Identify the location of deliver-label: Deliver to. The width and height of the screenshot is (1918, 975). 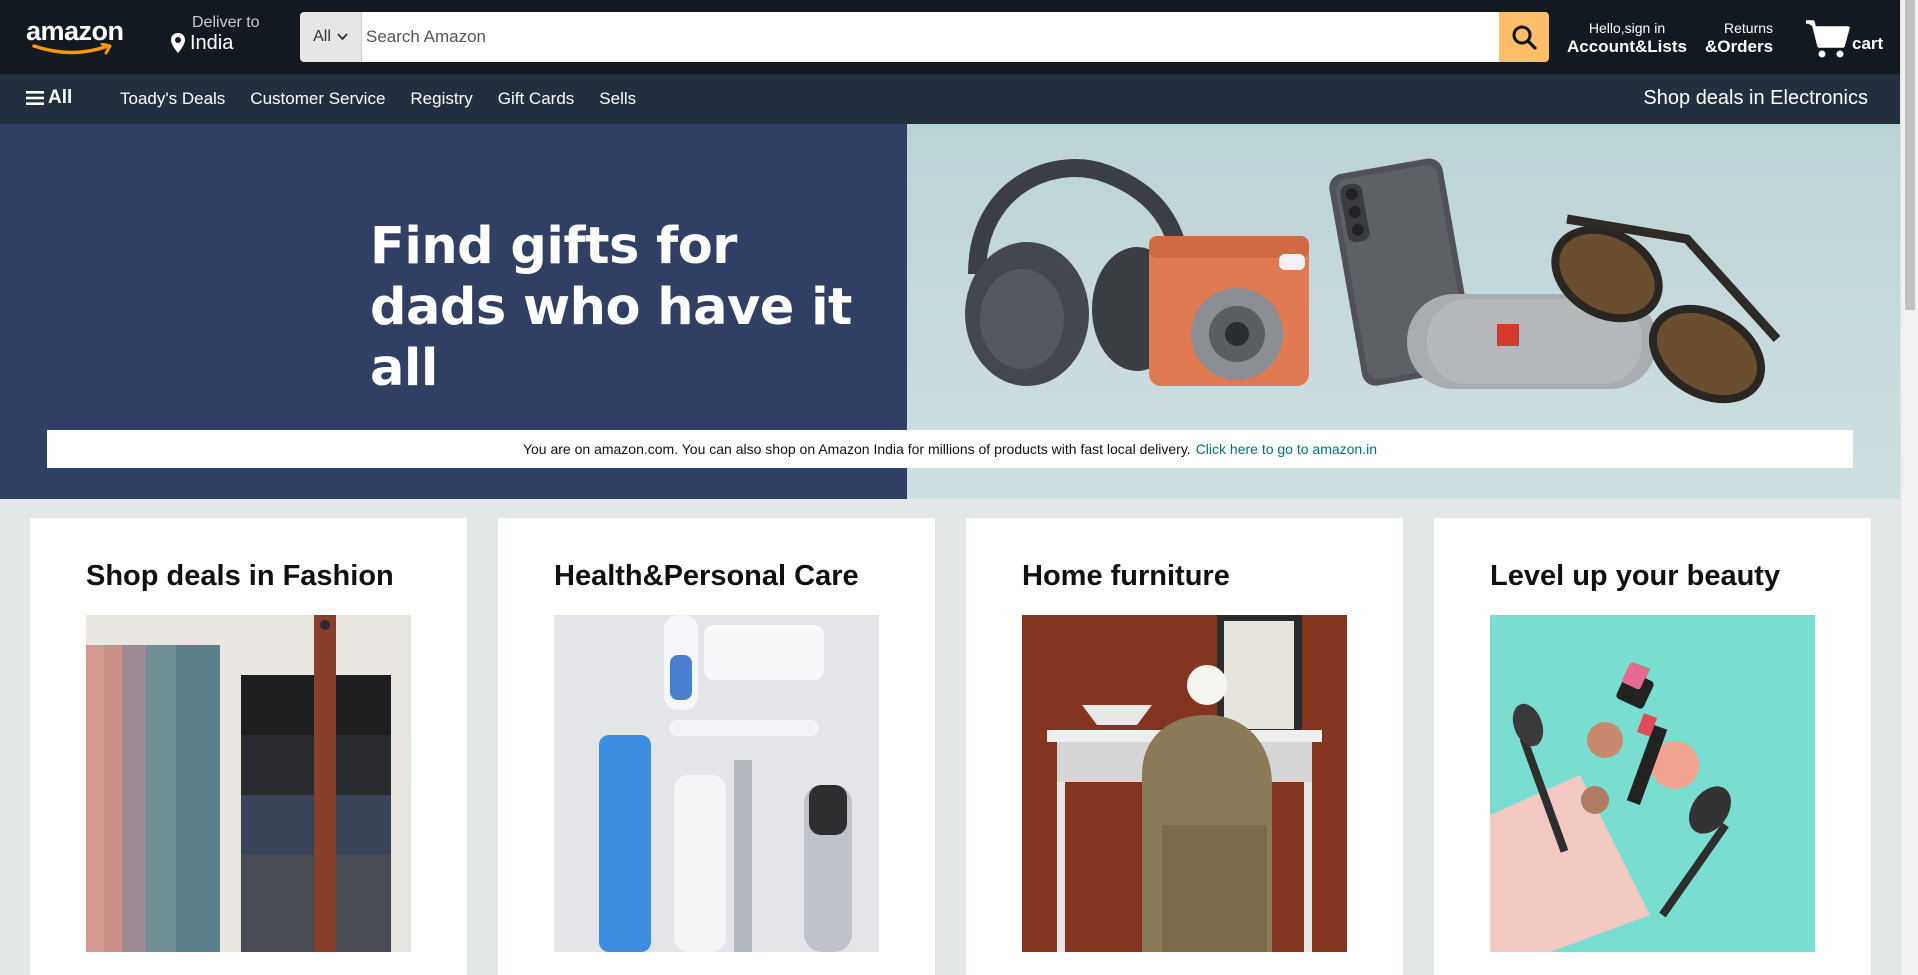
(226, 22).